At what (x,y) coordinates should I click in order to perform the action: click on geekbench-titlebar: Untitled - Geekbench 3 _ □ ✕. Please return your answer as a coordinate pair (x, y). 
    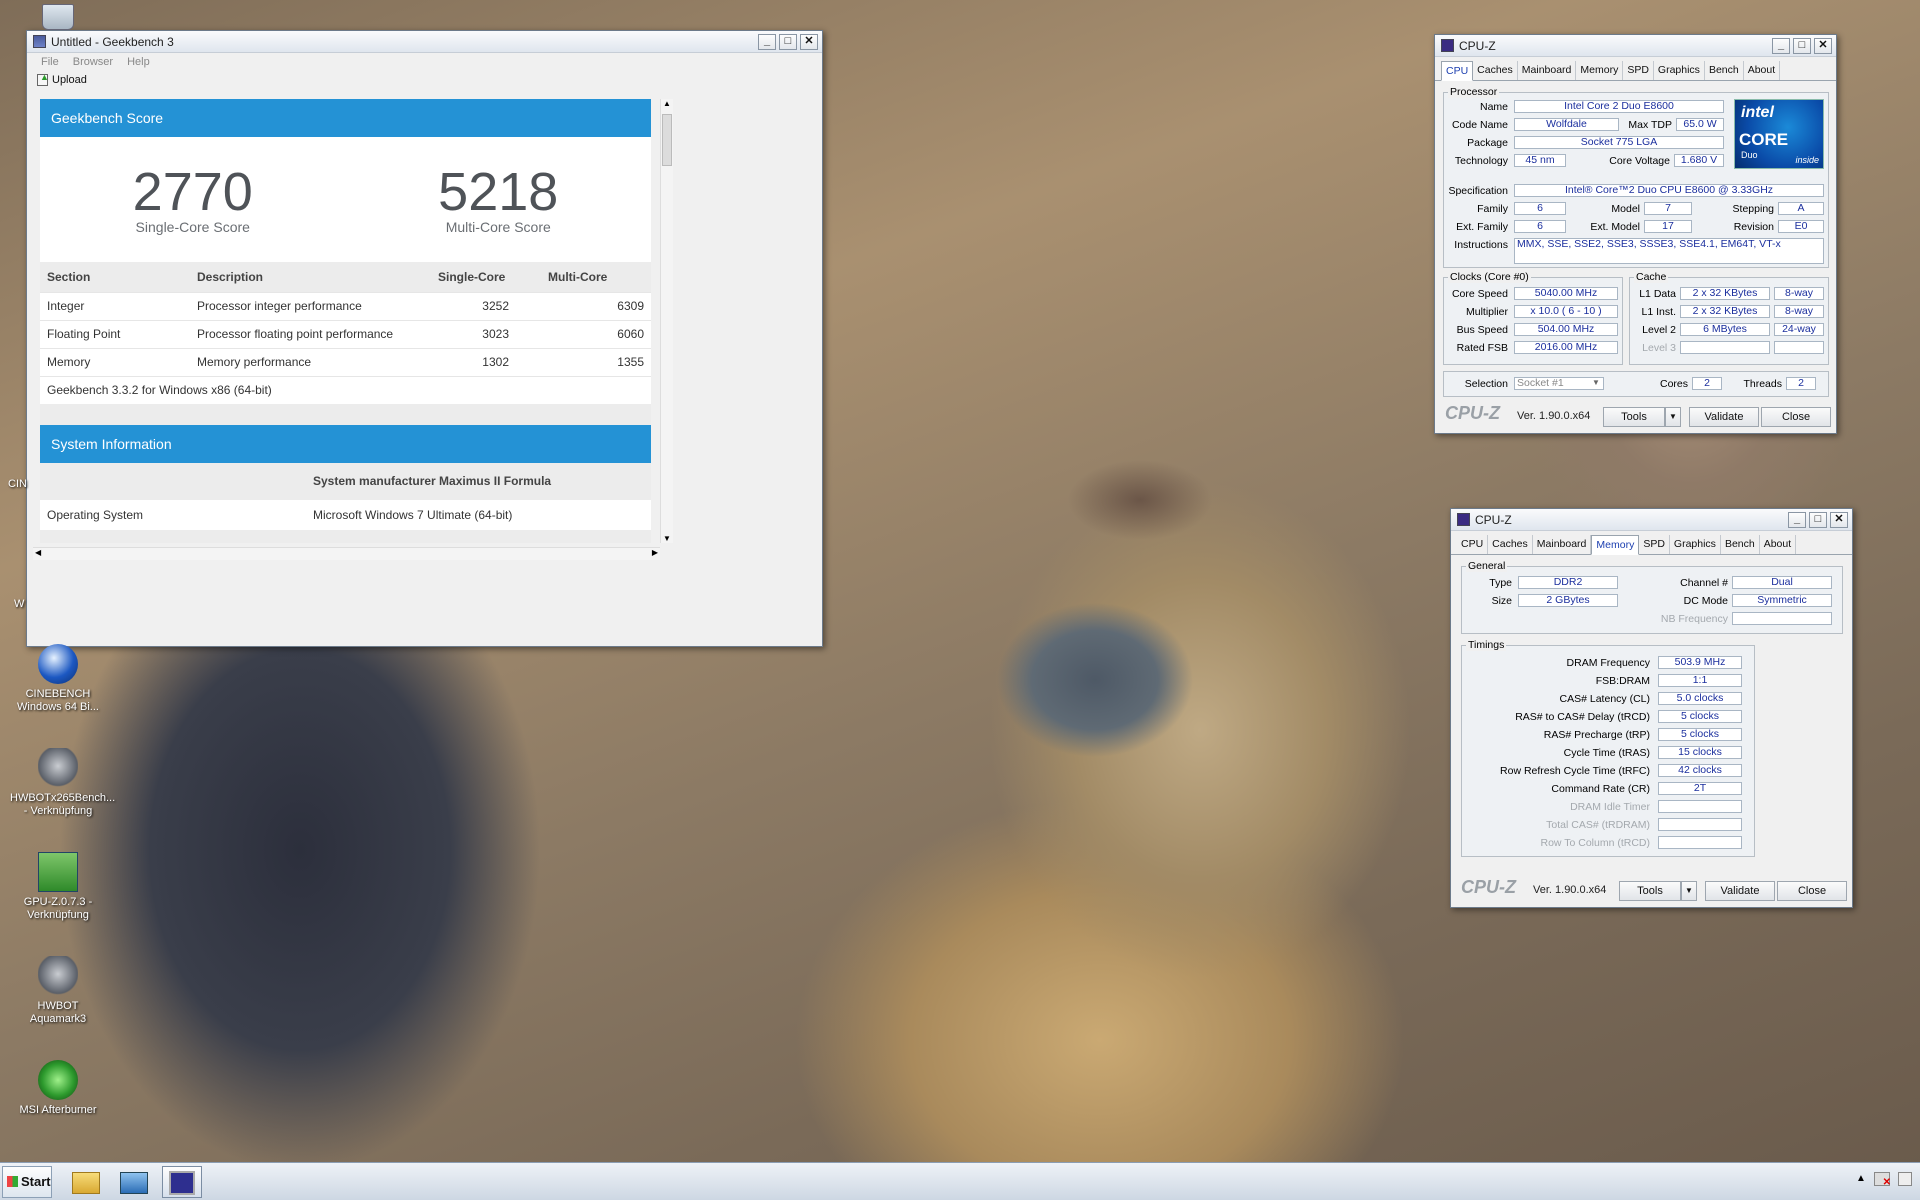
    Looking at the image, I should click on (424, 42).